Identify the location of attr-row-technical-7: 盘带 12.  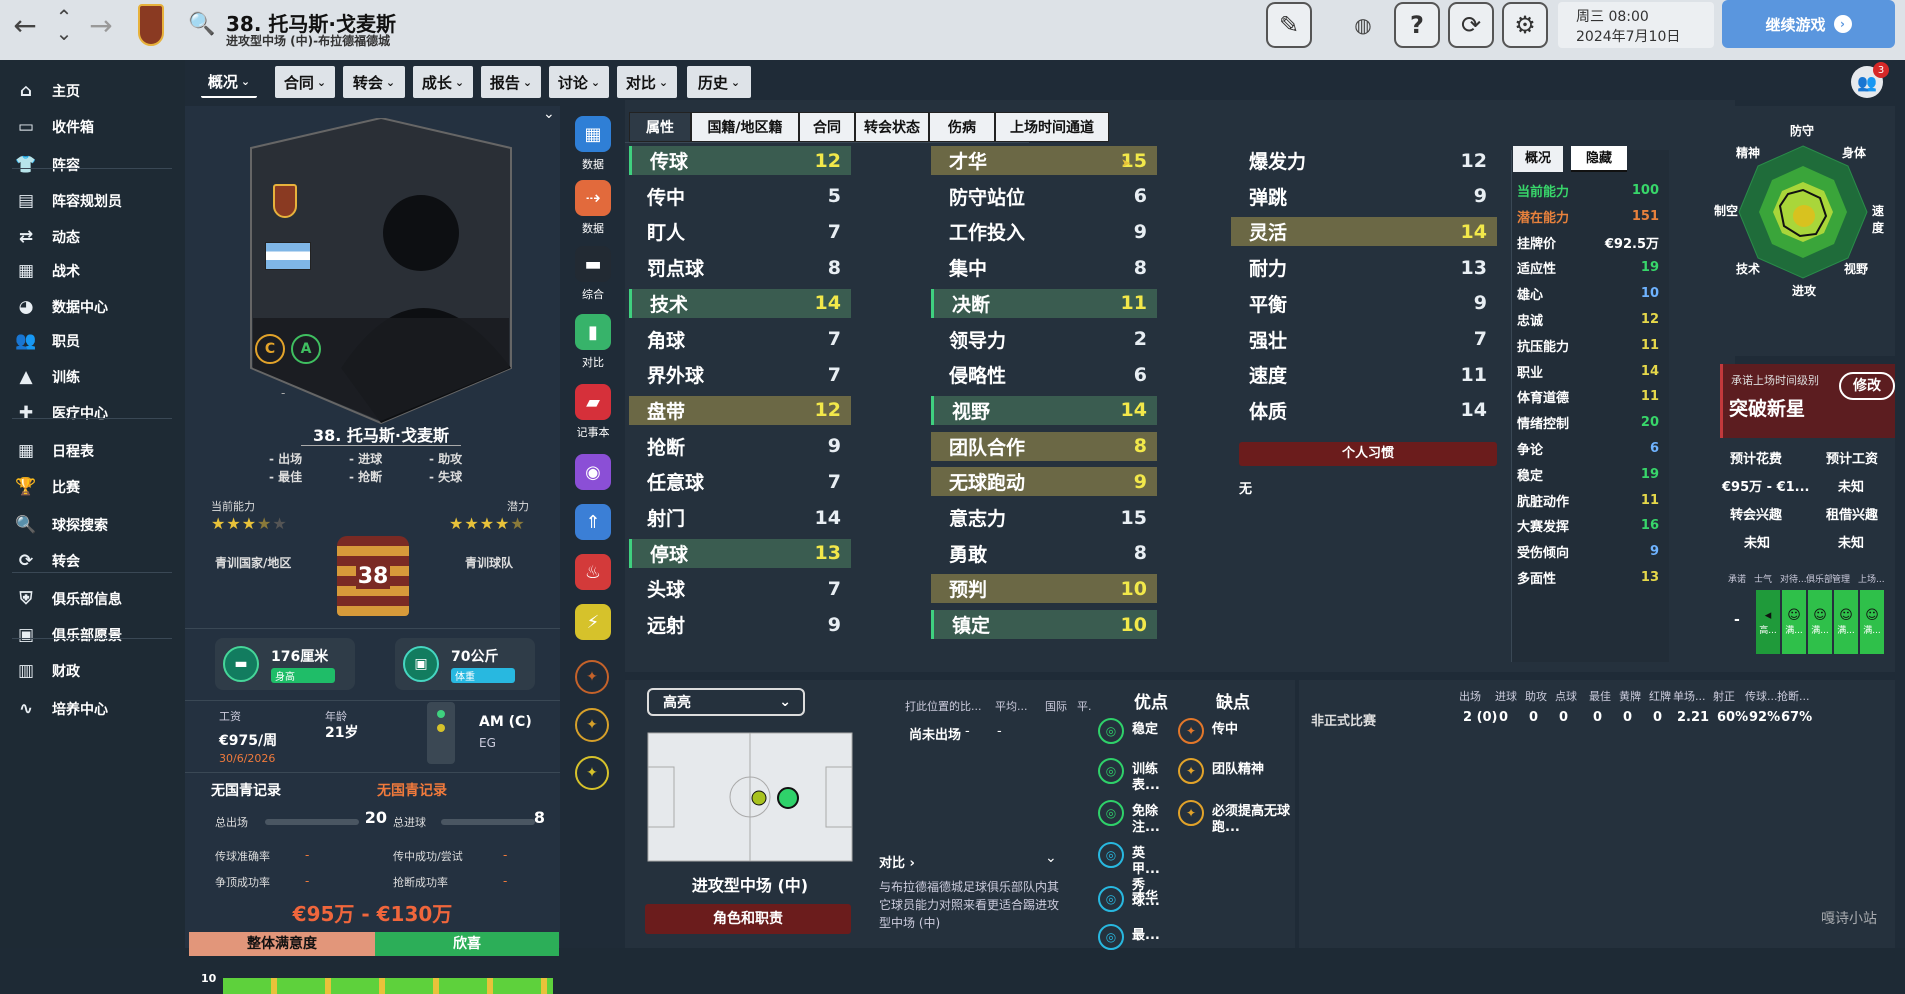
(740, 410).